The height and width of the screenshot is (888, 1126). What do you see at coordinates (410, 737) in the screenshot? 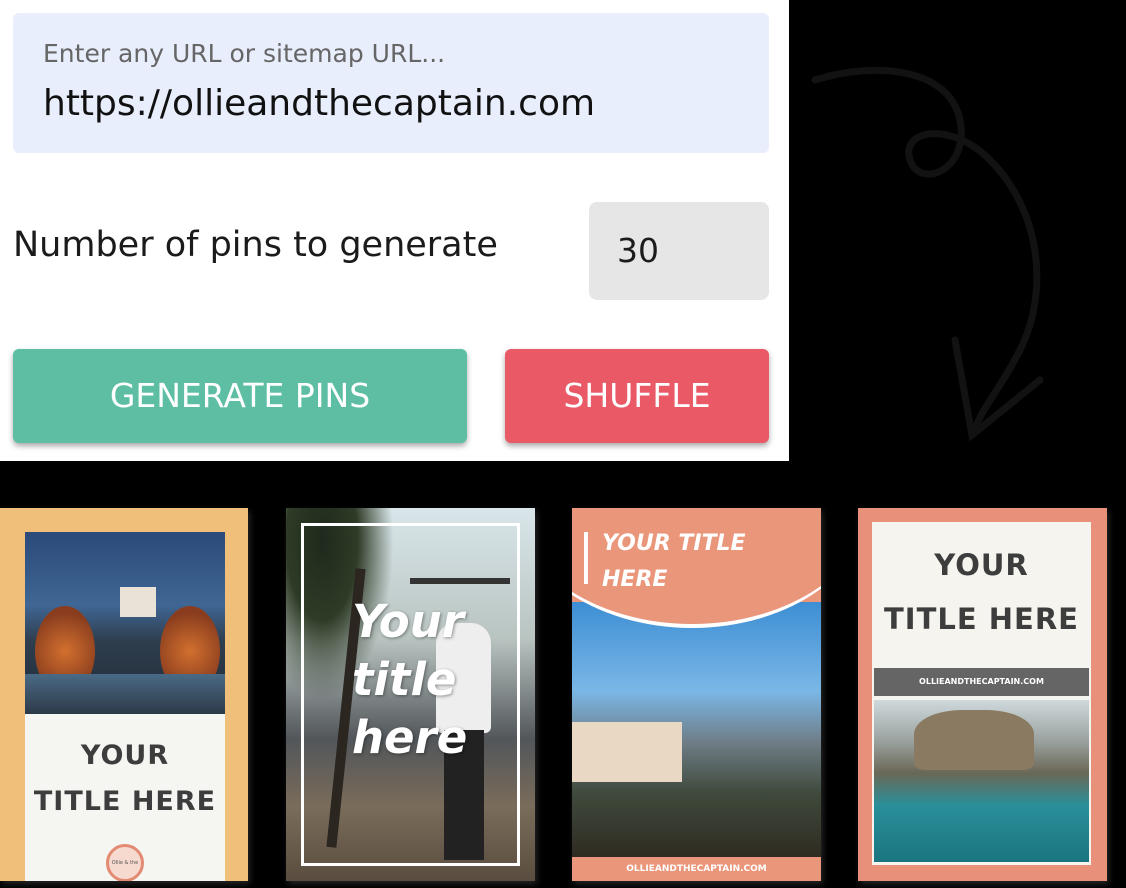
I see `pin-title-line: here` at bounding box center [410, 737].